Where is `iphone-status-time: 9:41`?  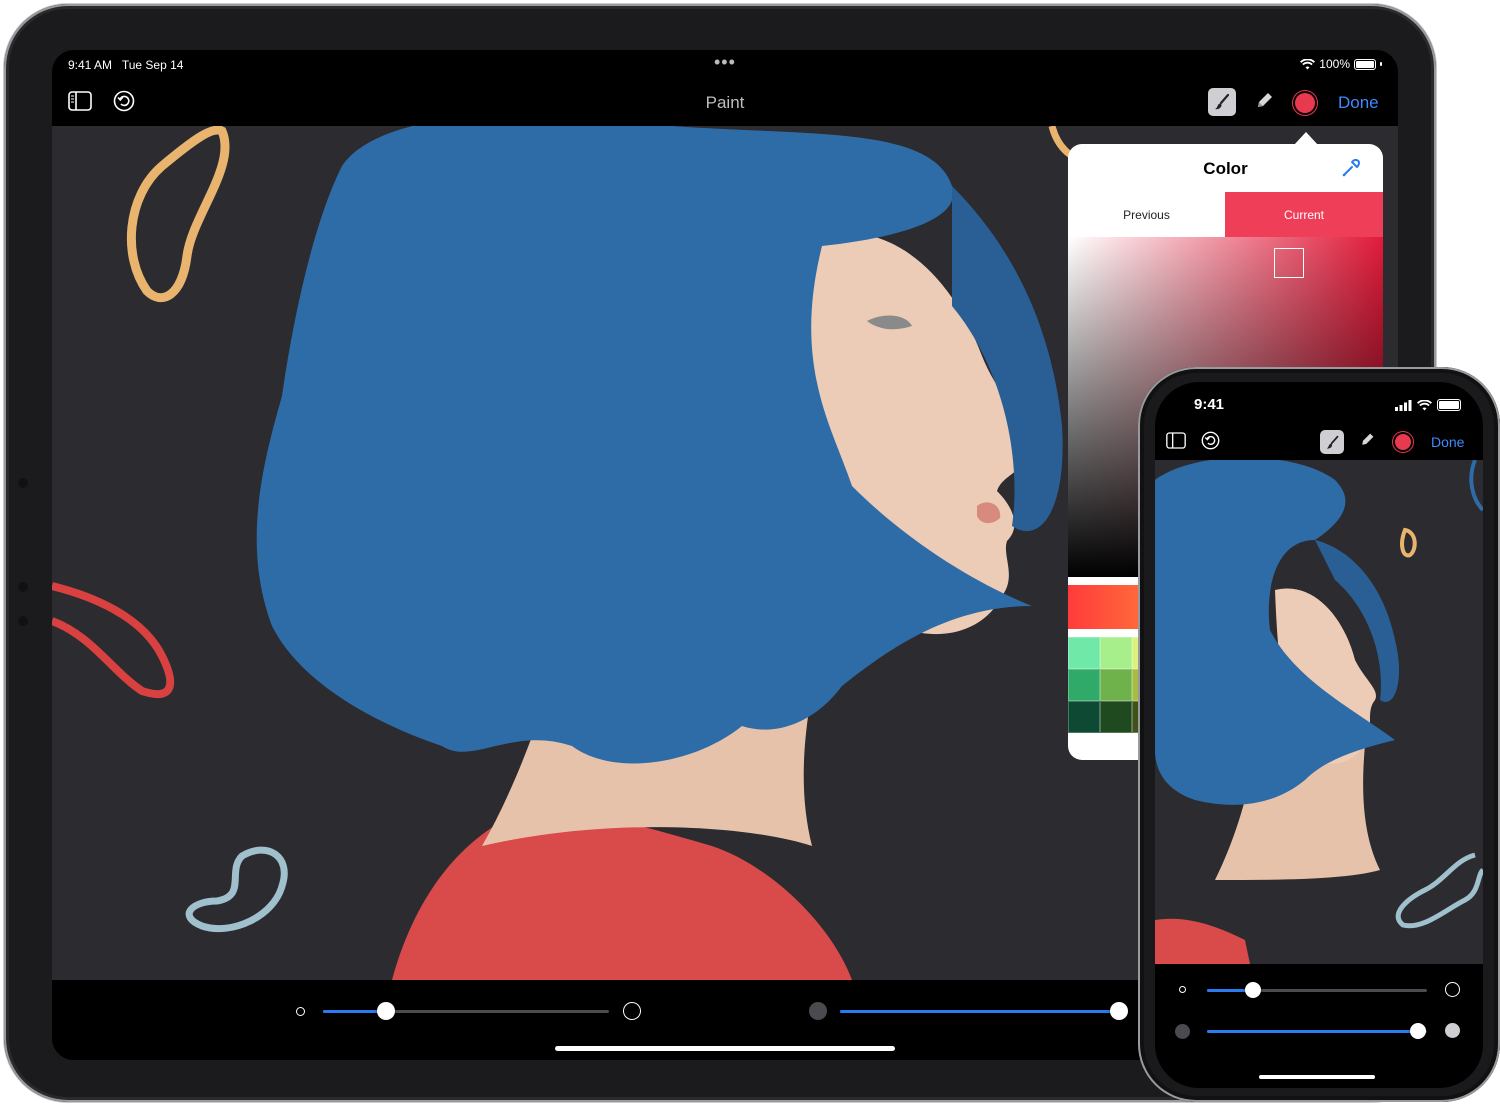
iphone-status-time: 9:41 is located at coordinates (1209, 404).